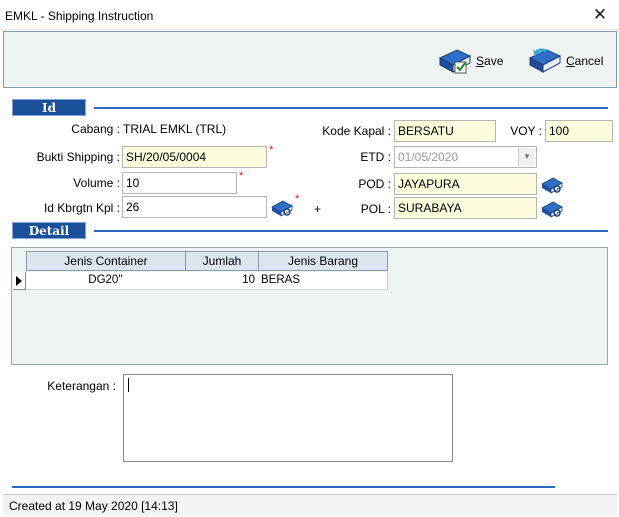 The width and height of the screenshot is (619, 517). What do you see at coordinates (106, 261) in the screenshot?
I see `column-header-jenis-container: Jenis Container` at bounding box center [106, 261].